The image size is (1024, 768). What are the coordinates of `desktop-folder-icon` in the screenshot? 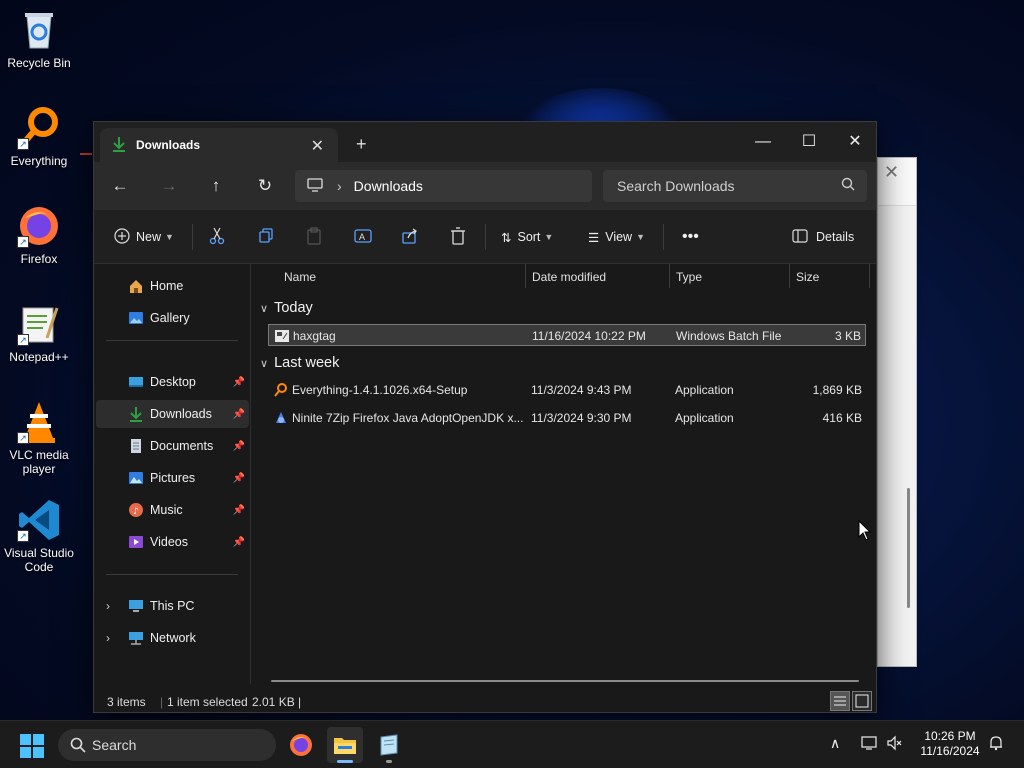 It's located at (136, 382).